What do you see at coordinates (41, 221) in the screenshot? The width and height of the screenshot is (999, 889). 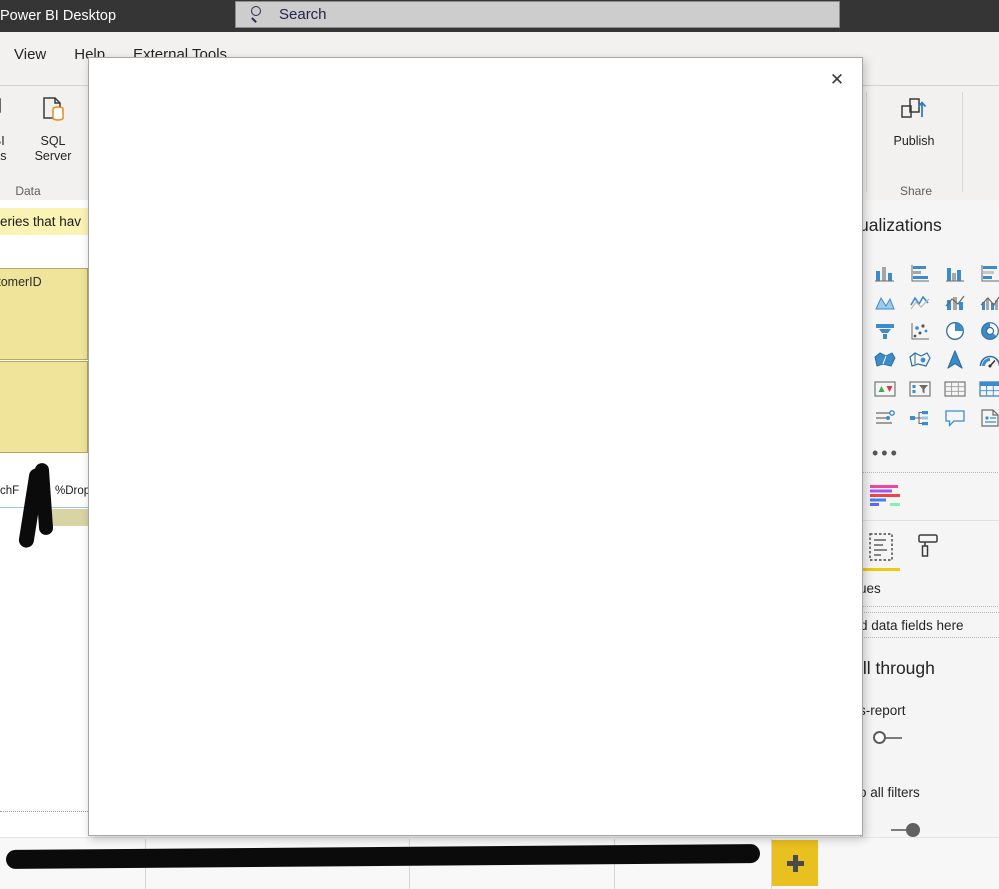 I see `canvas-note-text: eries that hav` at bounding box center [41, 221].